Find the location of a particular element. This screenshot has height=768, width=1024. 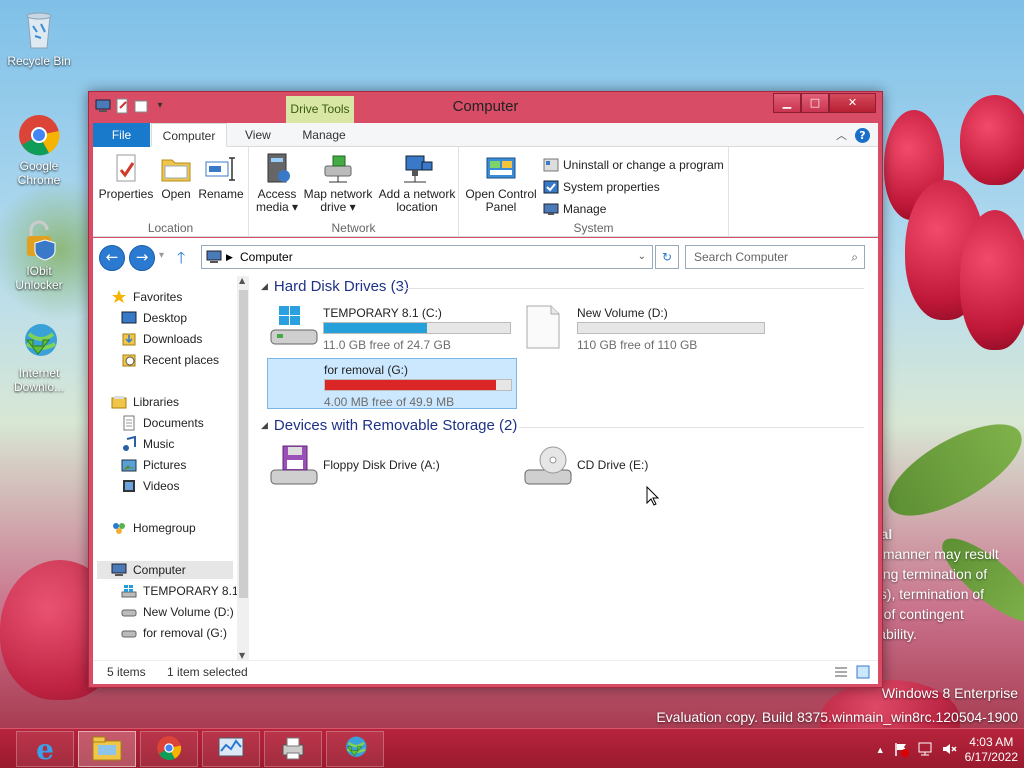

nav-item-favorites: Favorites is located at coordinates (146, 297).